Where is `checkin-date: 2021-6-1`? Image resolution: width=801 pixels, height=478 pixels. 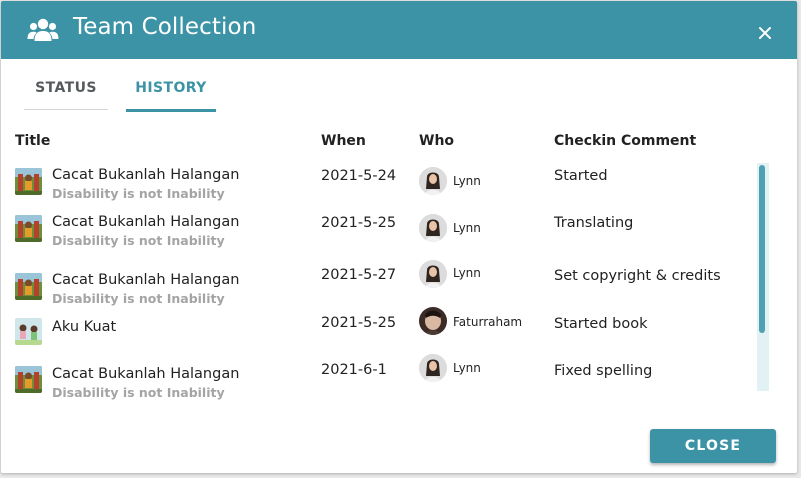
checkin-date: 2021-6-1 is located at coordinates (354, 370).